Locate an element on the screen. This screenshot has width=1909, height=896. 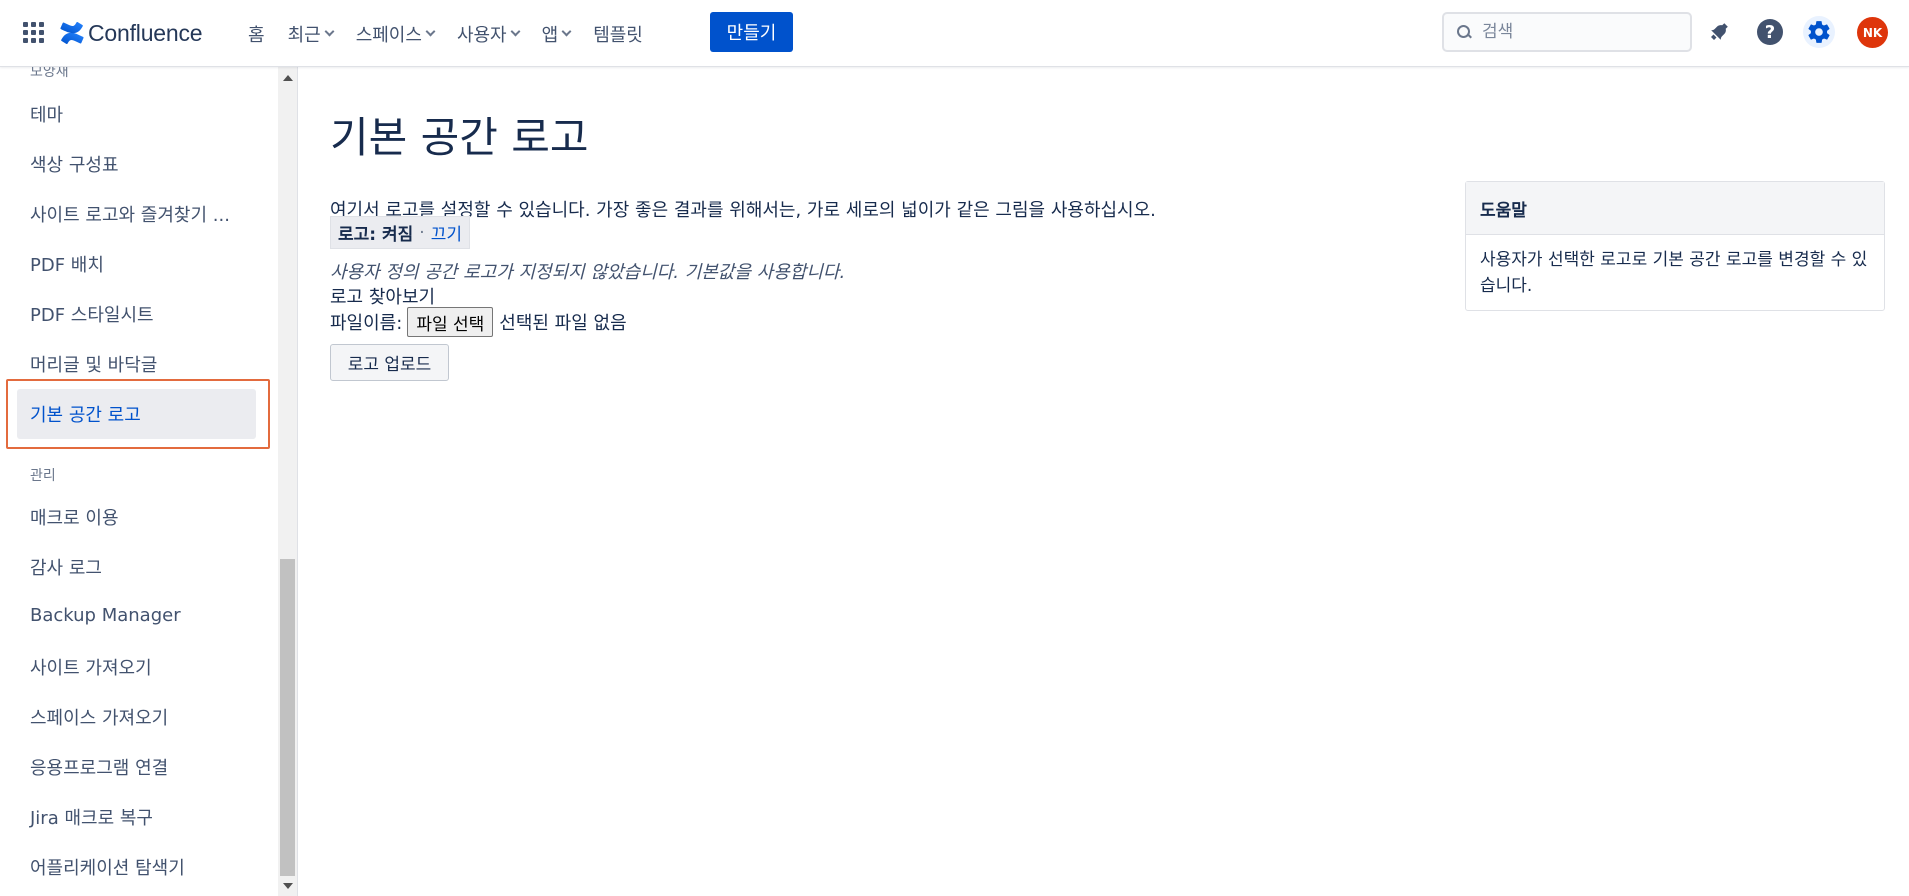
sidebar-item-application-navigator: 어플리케이션 탐색기 is located at coordinates (107, 867).